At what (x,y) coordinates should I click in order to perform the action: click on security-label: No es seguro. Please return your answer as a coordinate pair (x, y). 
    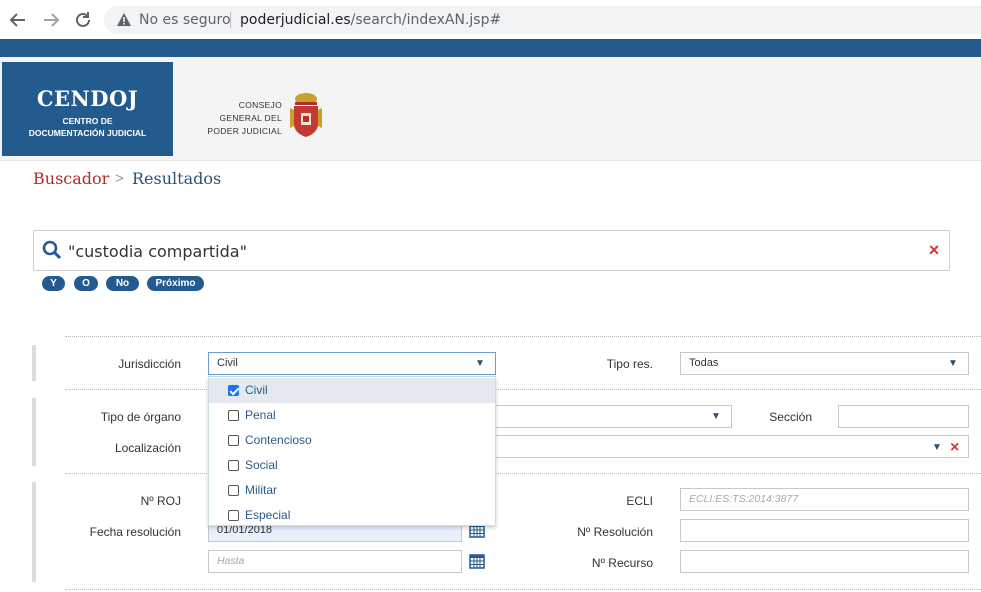
    Looking at the image, I should click on (185, 20).